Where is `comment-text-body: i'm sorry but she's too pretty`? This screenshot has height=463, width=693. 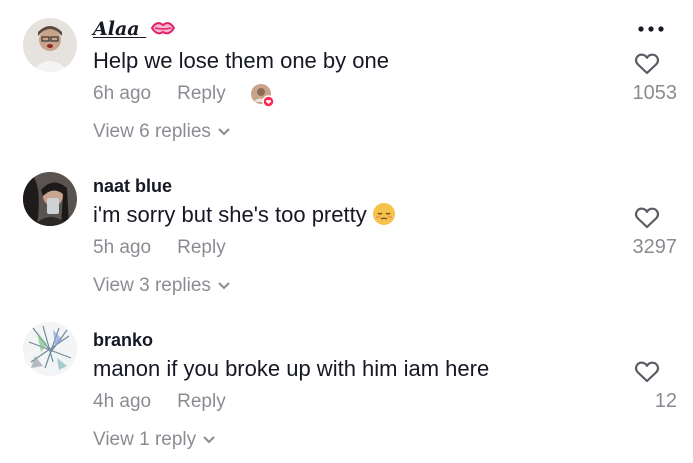
comment-text-body: i'm sorry but she's too pretty is located at coordinates (230, 214).